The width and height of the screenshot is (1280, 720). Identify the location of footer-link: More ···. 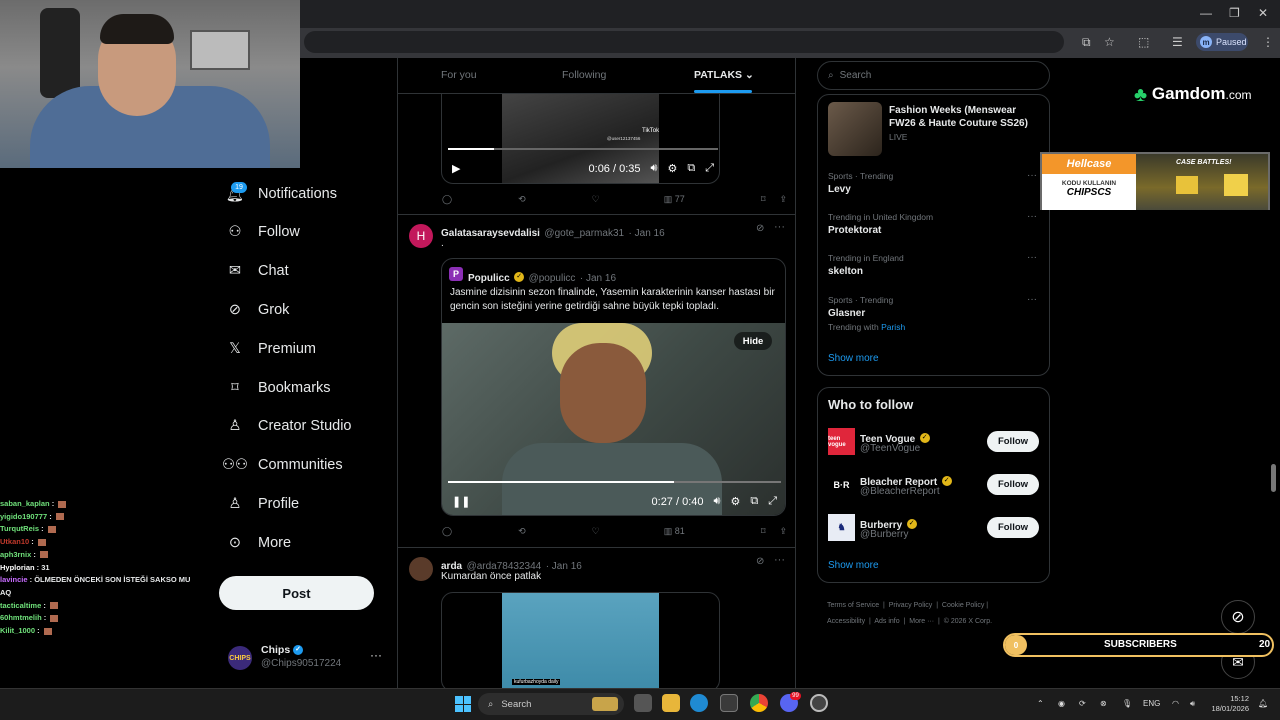
(921, 621).